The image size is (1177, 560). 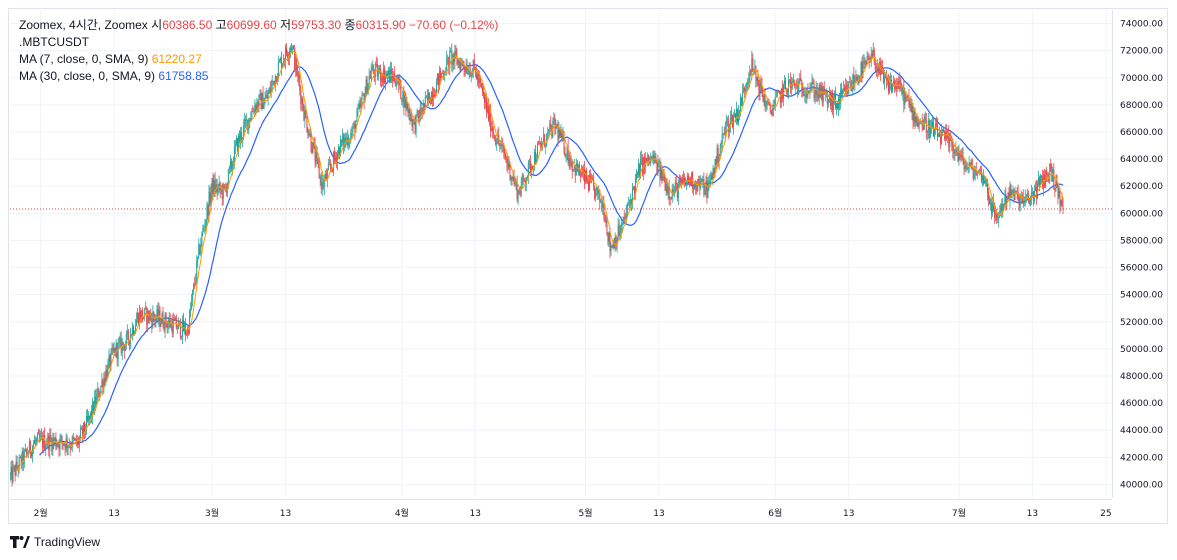 What do you see at coordinates (83, 59) in the screenshot?
I see `ma7-label: MA (7, close, 0, SMA, 9)` at bounding box center [83, 59].